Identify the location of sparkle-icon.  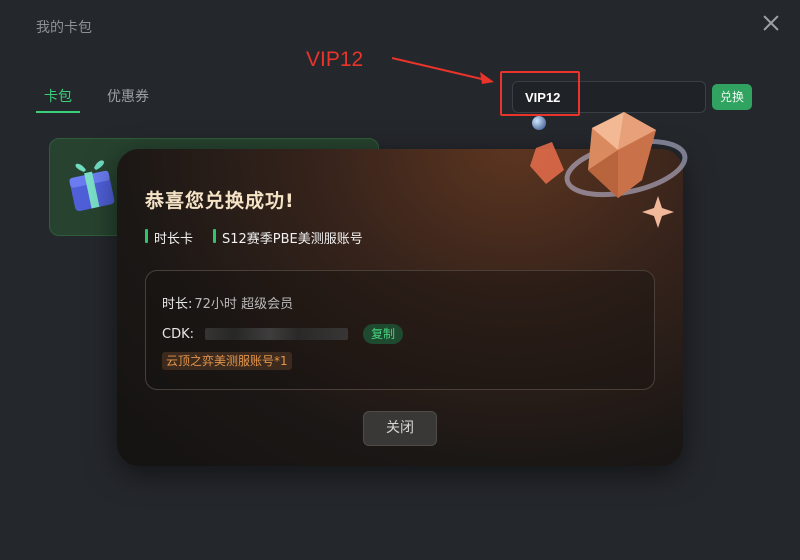
(658, 212).